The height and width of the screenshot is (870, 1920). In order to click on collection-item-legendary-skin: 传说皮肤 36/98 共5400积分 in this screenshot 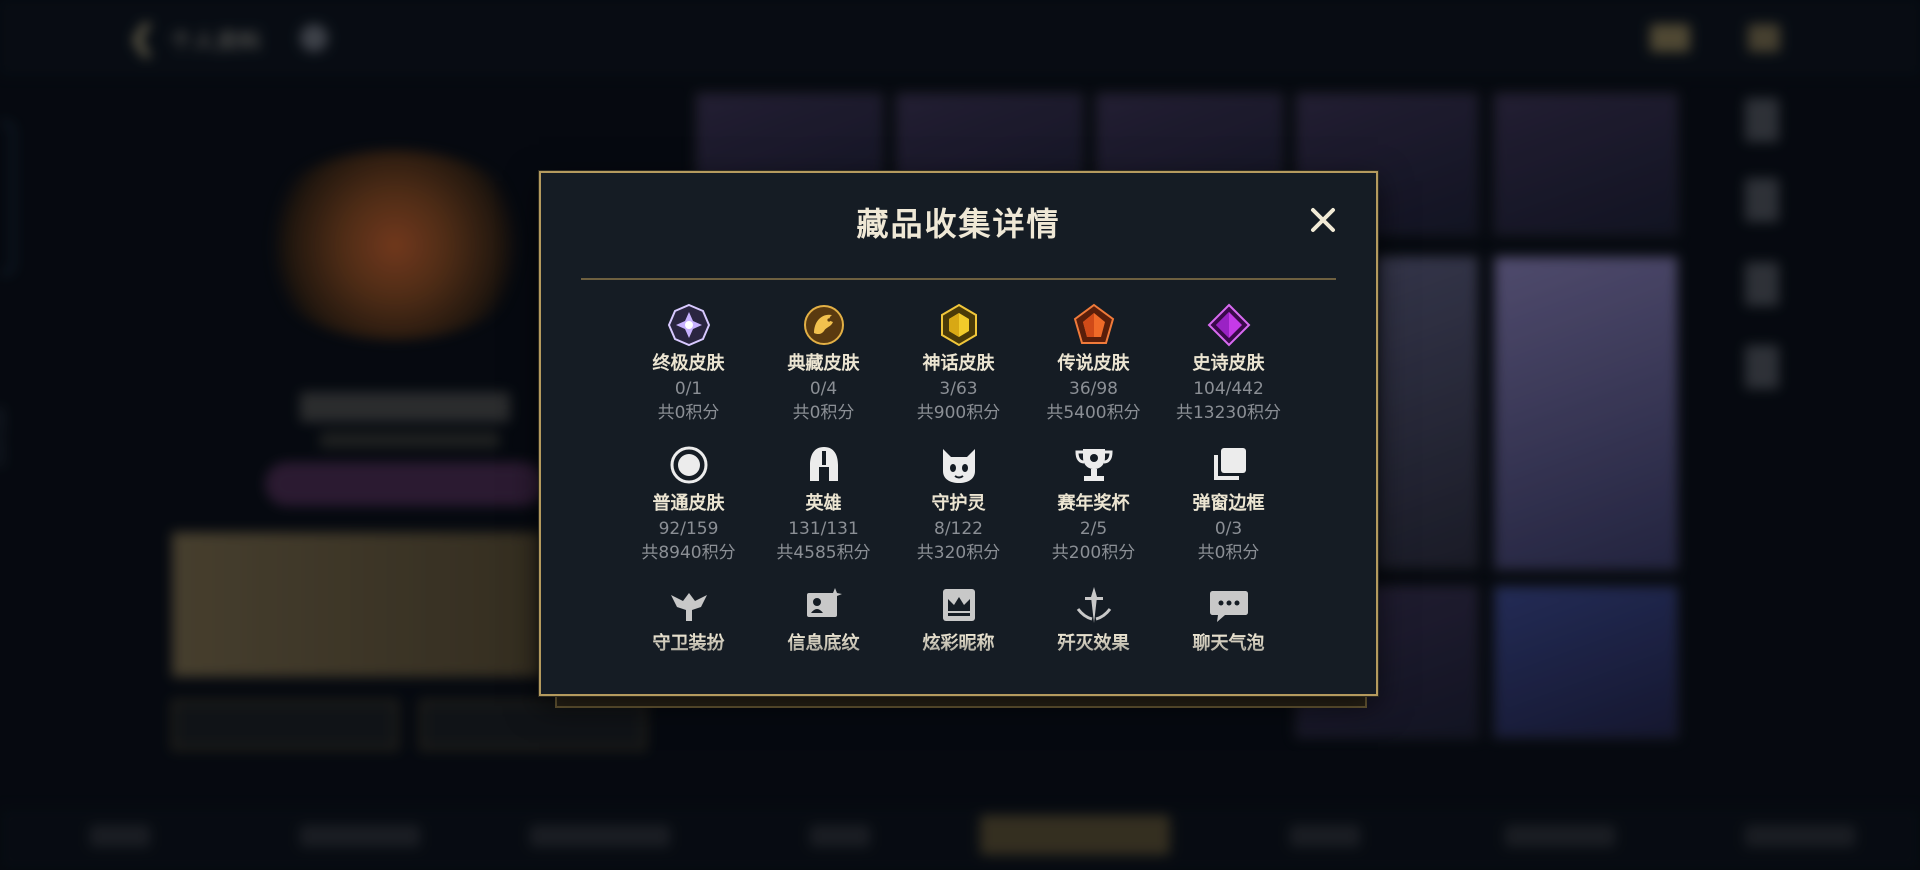, I will do `click(1093, 364)`.